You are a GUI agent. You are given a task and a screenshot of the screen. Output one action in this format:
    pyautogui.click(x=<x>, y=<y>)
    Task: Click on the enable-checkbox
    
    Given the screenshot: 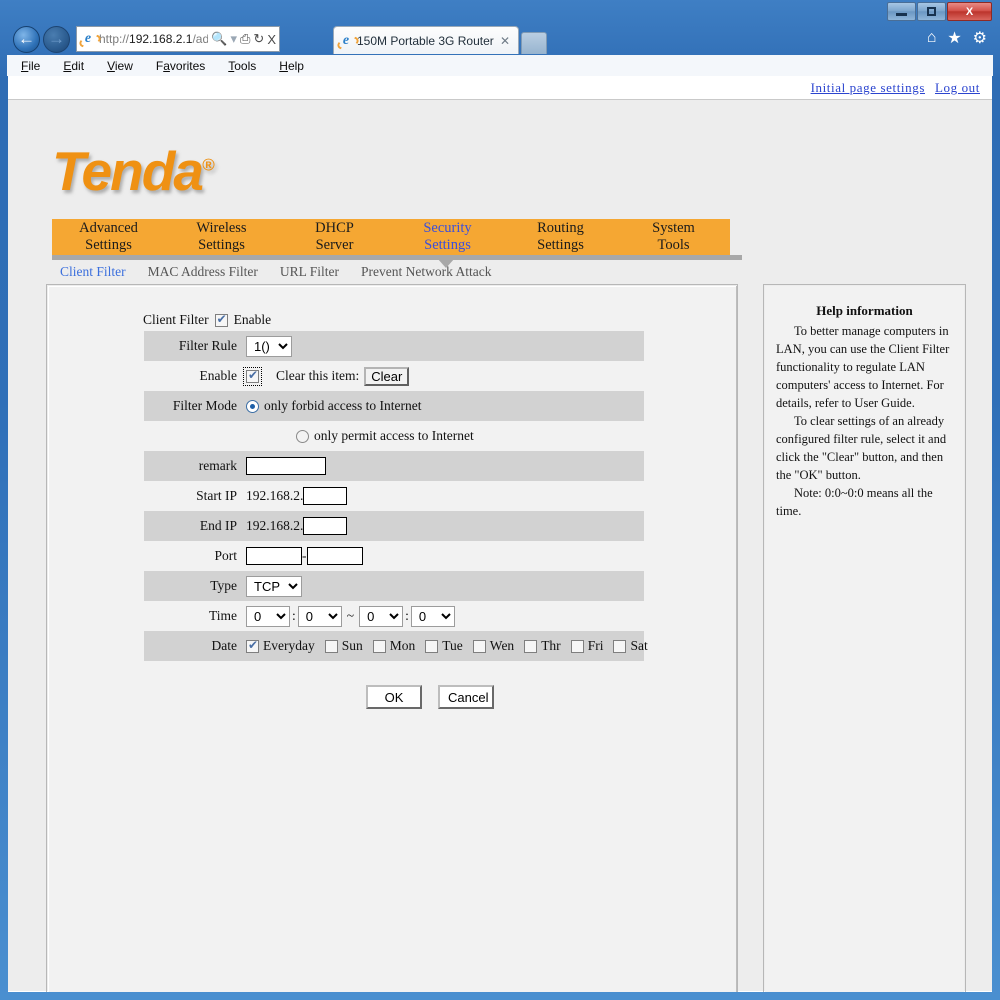 What is the action you would take?
    pyautogui.click(x=252, y=376)
    